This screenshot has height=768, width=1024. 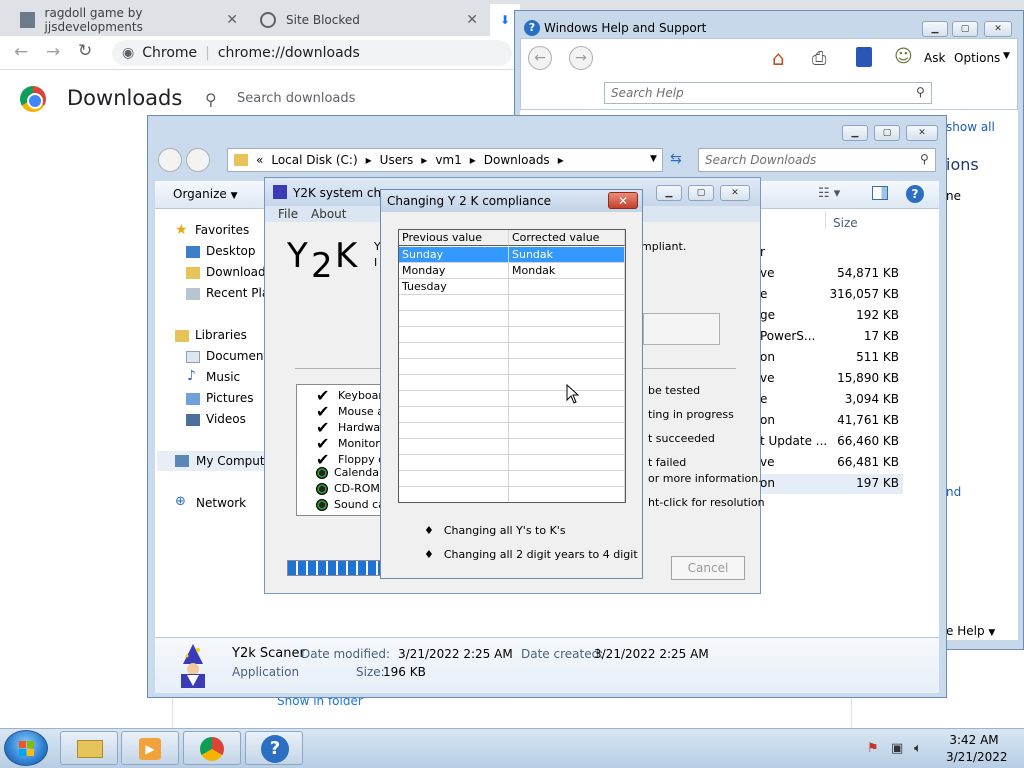 I want to click on file-row-size: 66,460 KB, so click(x=864, y=441).